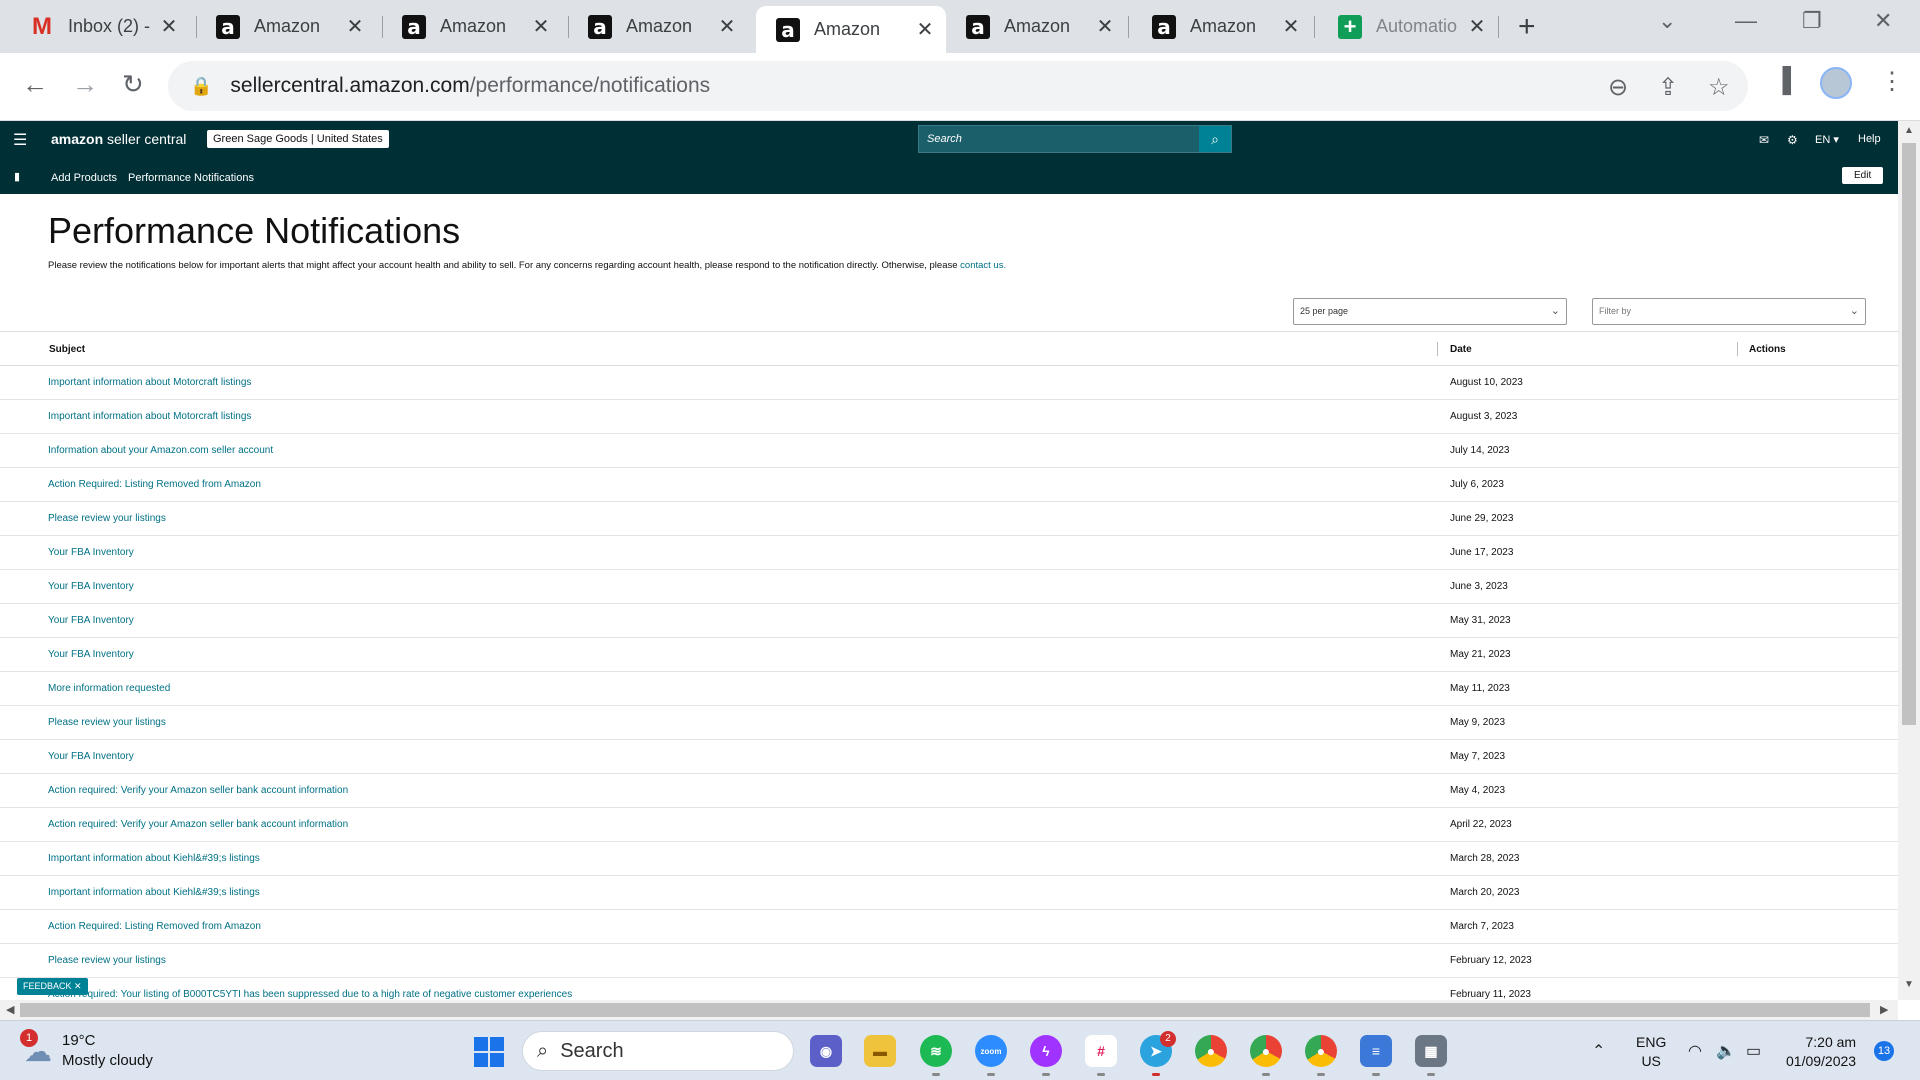 This screenshot has height=1080, width=1920. I want to click on language-indicator: ENG US, so click(1651, 1052).